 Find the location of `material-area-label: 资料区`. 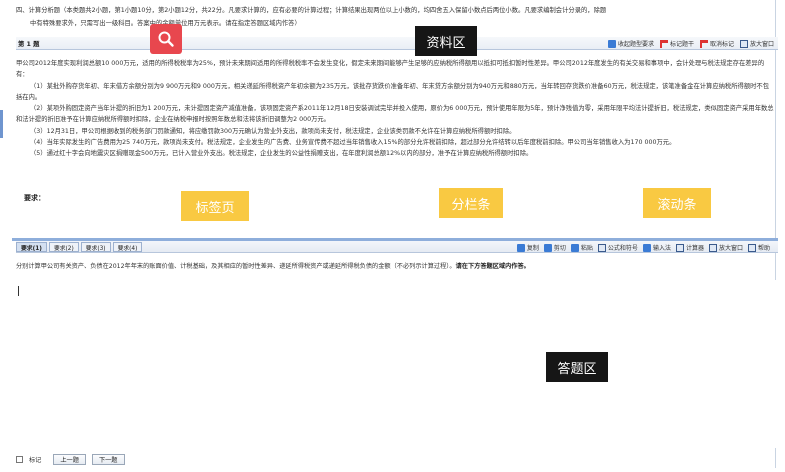

material-area-label: 资料区 is located at coordinates (446, 41).